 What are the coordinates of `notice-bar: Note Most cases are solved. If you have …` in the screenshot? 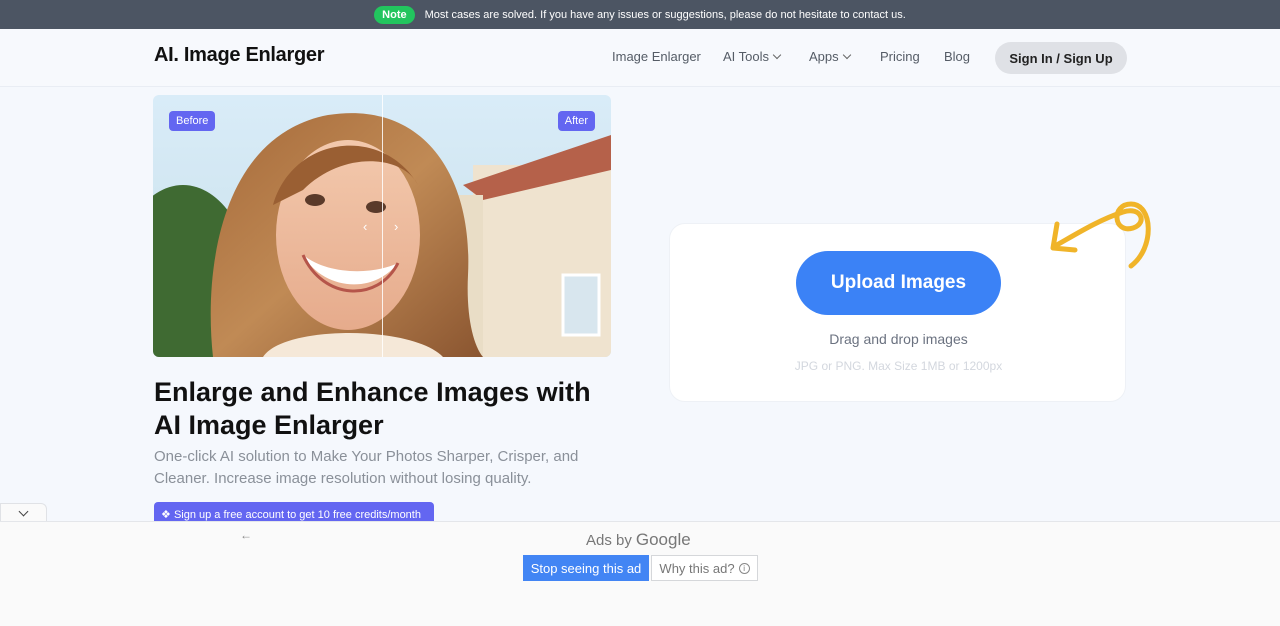 It's located at (640, 14).